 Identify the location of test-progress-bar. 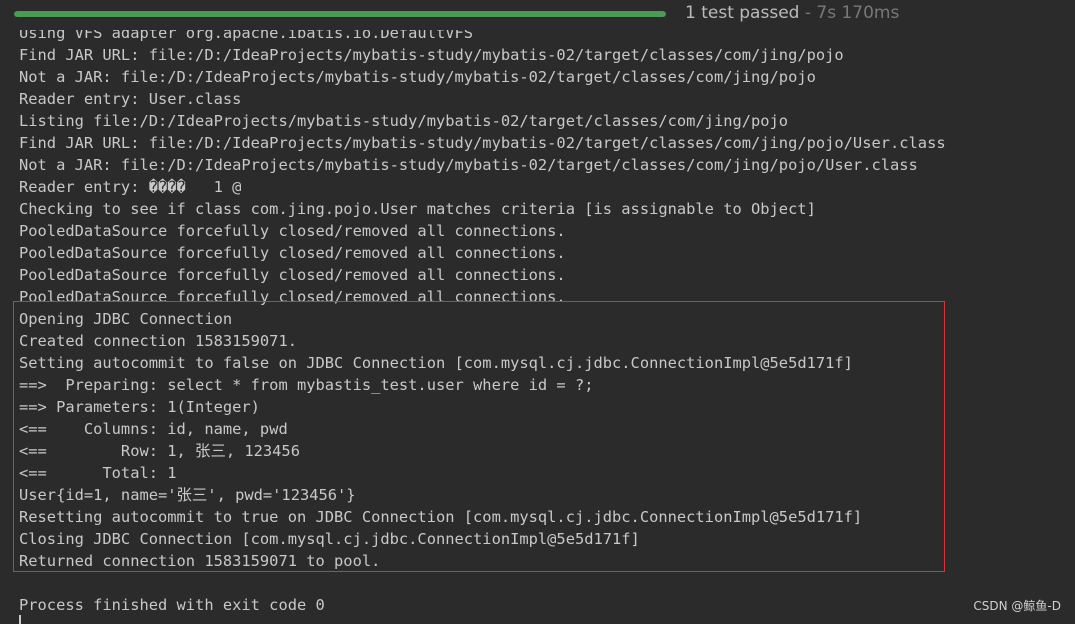
(340, 14).